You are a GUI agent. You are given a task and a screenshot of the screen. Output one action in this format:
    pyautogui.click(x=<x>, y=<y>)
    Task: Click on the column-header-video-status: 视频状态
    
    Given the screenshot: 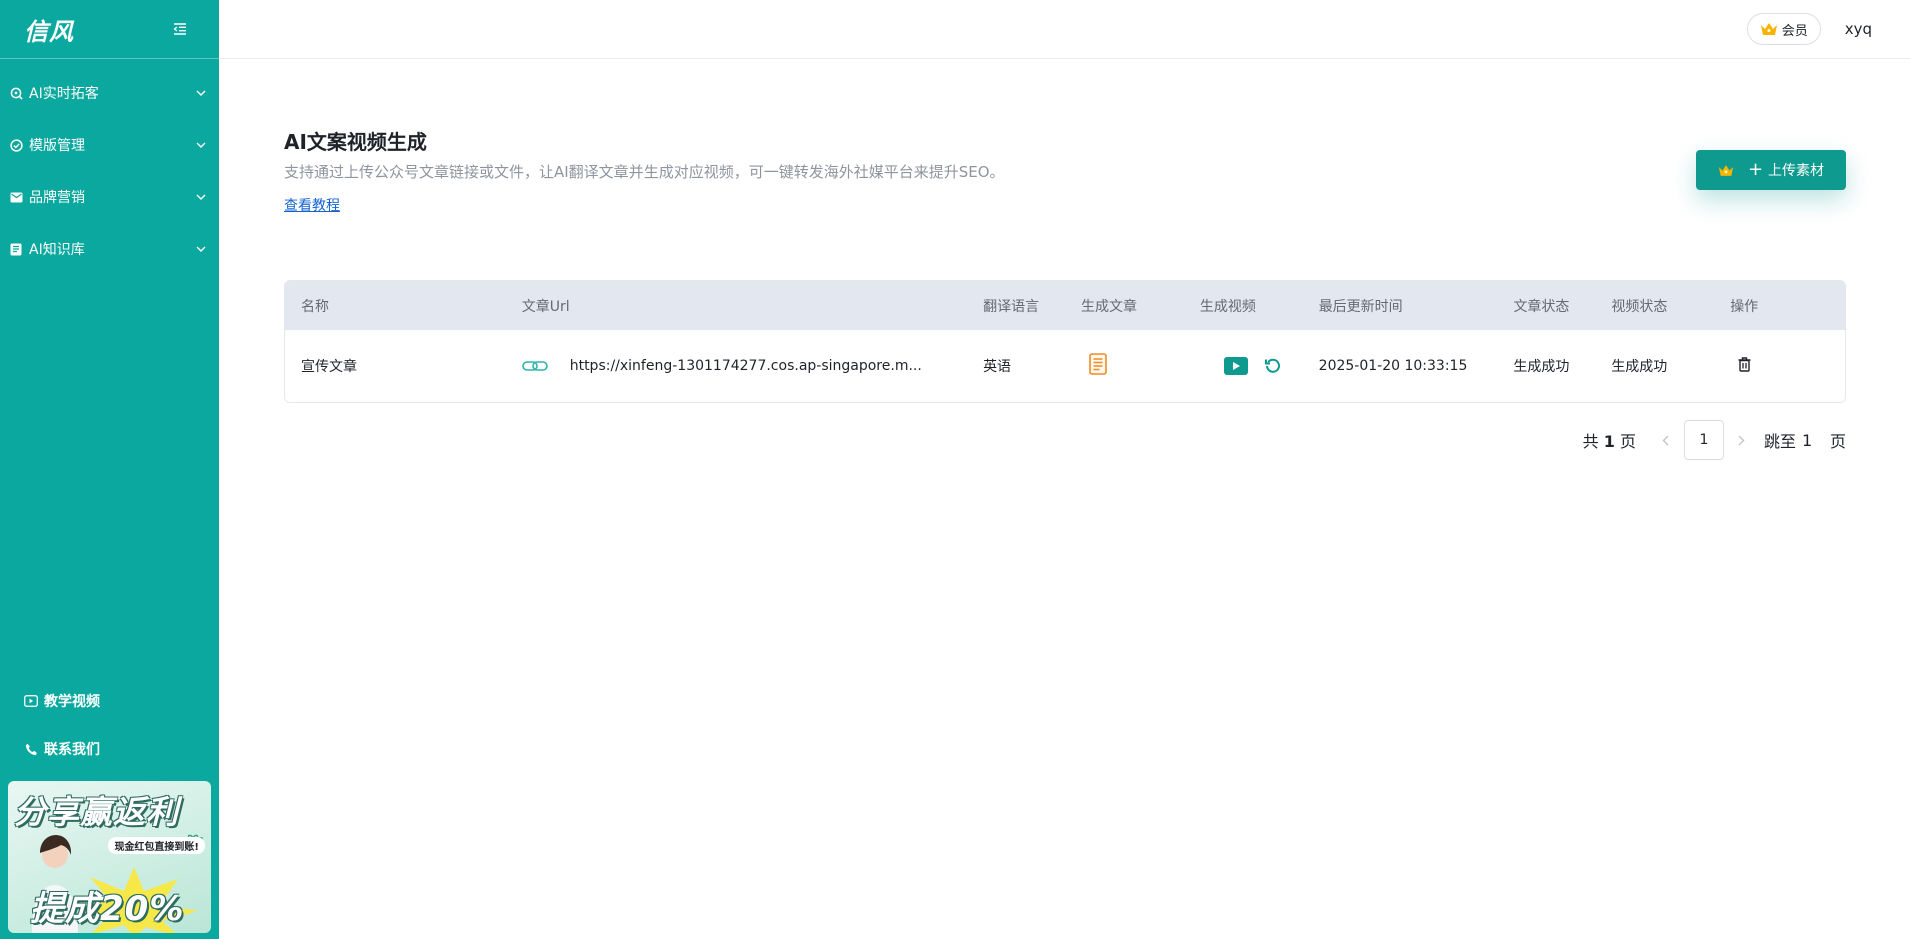 What is the action you would take?
    pyautogui.click(x=1639, y=306)
    